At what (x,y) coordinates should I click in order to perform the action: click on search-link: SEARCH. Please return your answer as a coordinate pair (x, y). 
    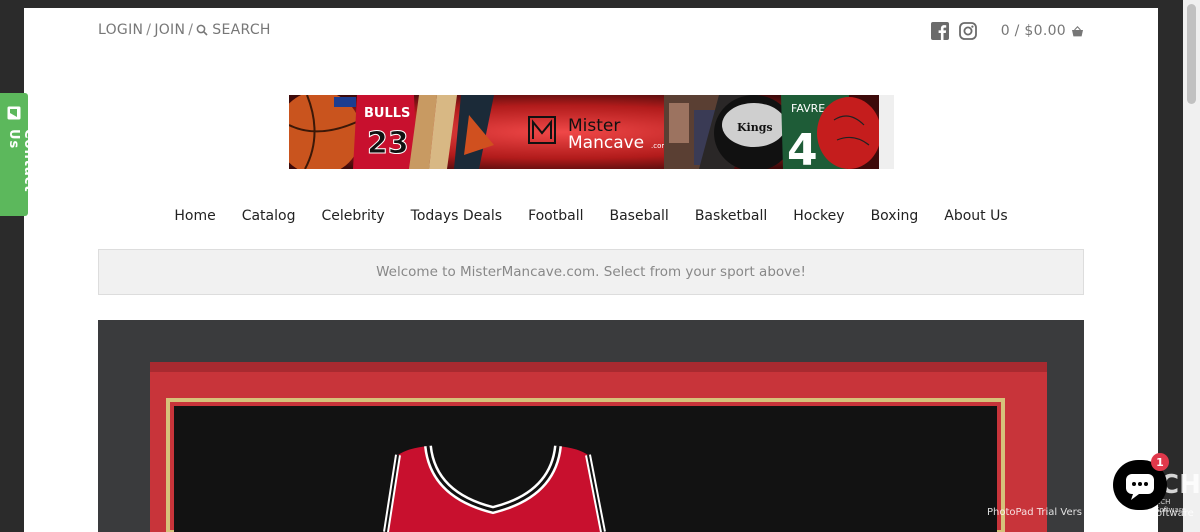
    Looking at the image, I should click on (233, 30).